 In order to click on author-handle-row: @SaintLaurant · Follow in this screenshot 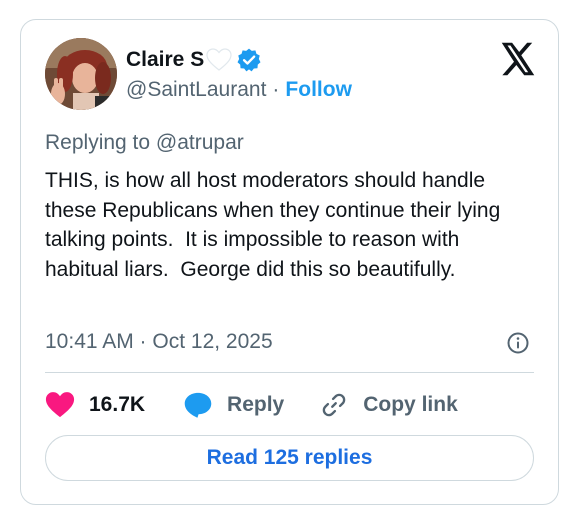, I will do `click(239, 90)`.